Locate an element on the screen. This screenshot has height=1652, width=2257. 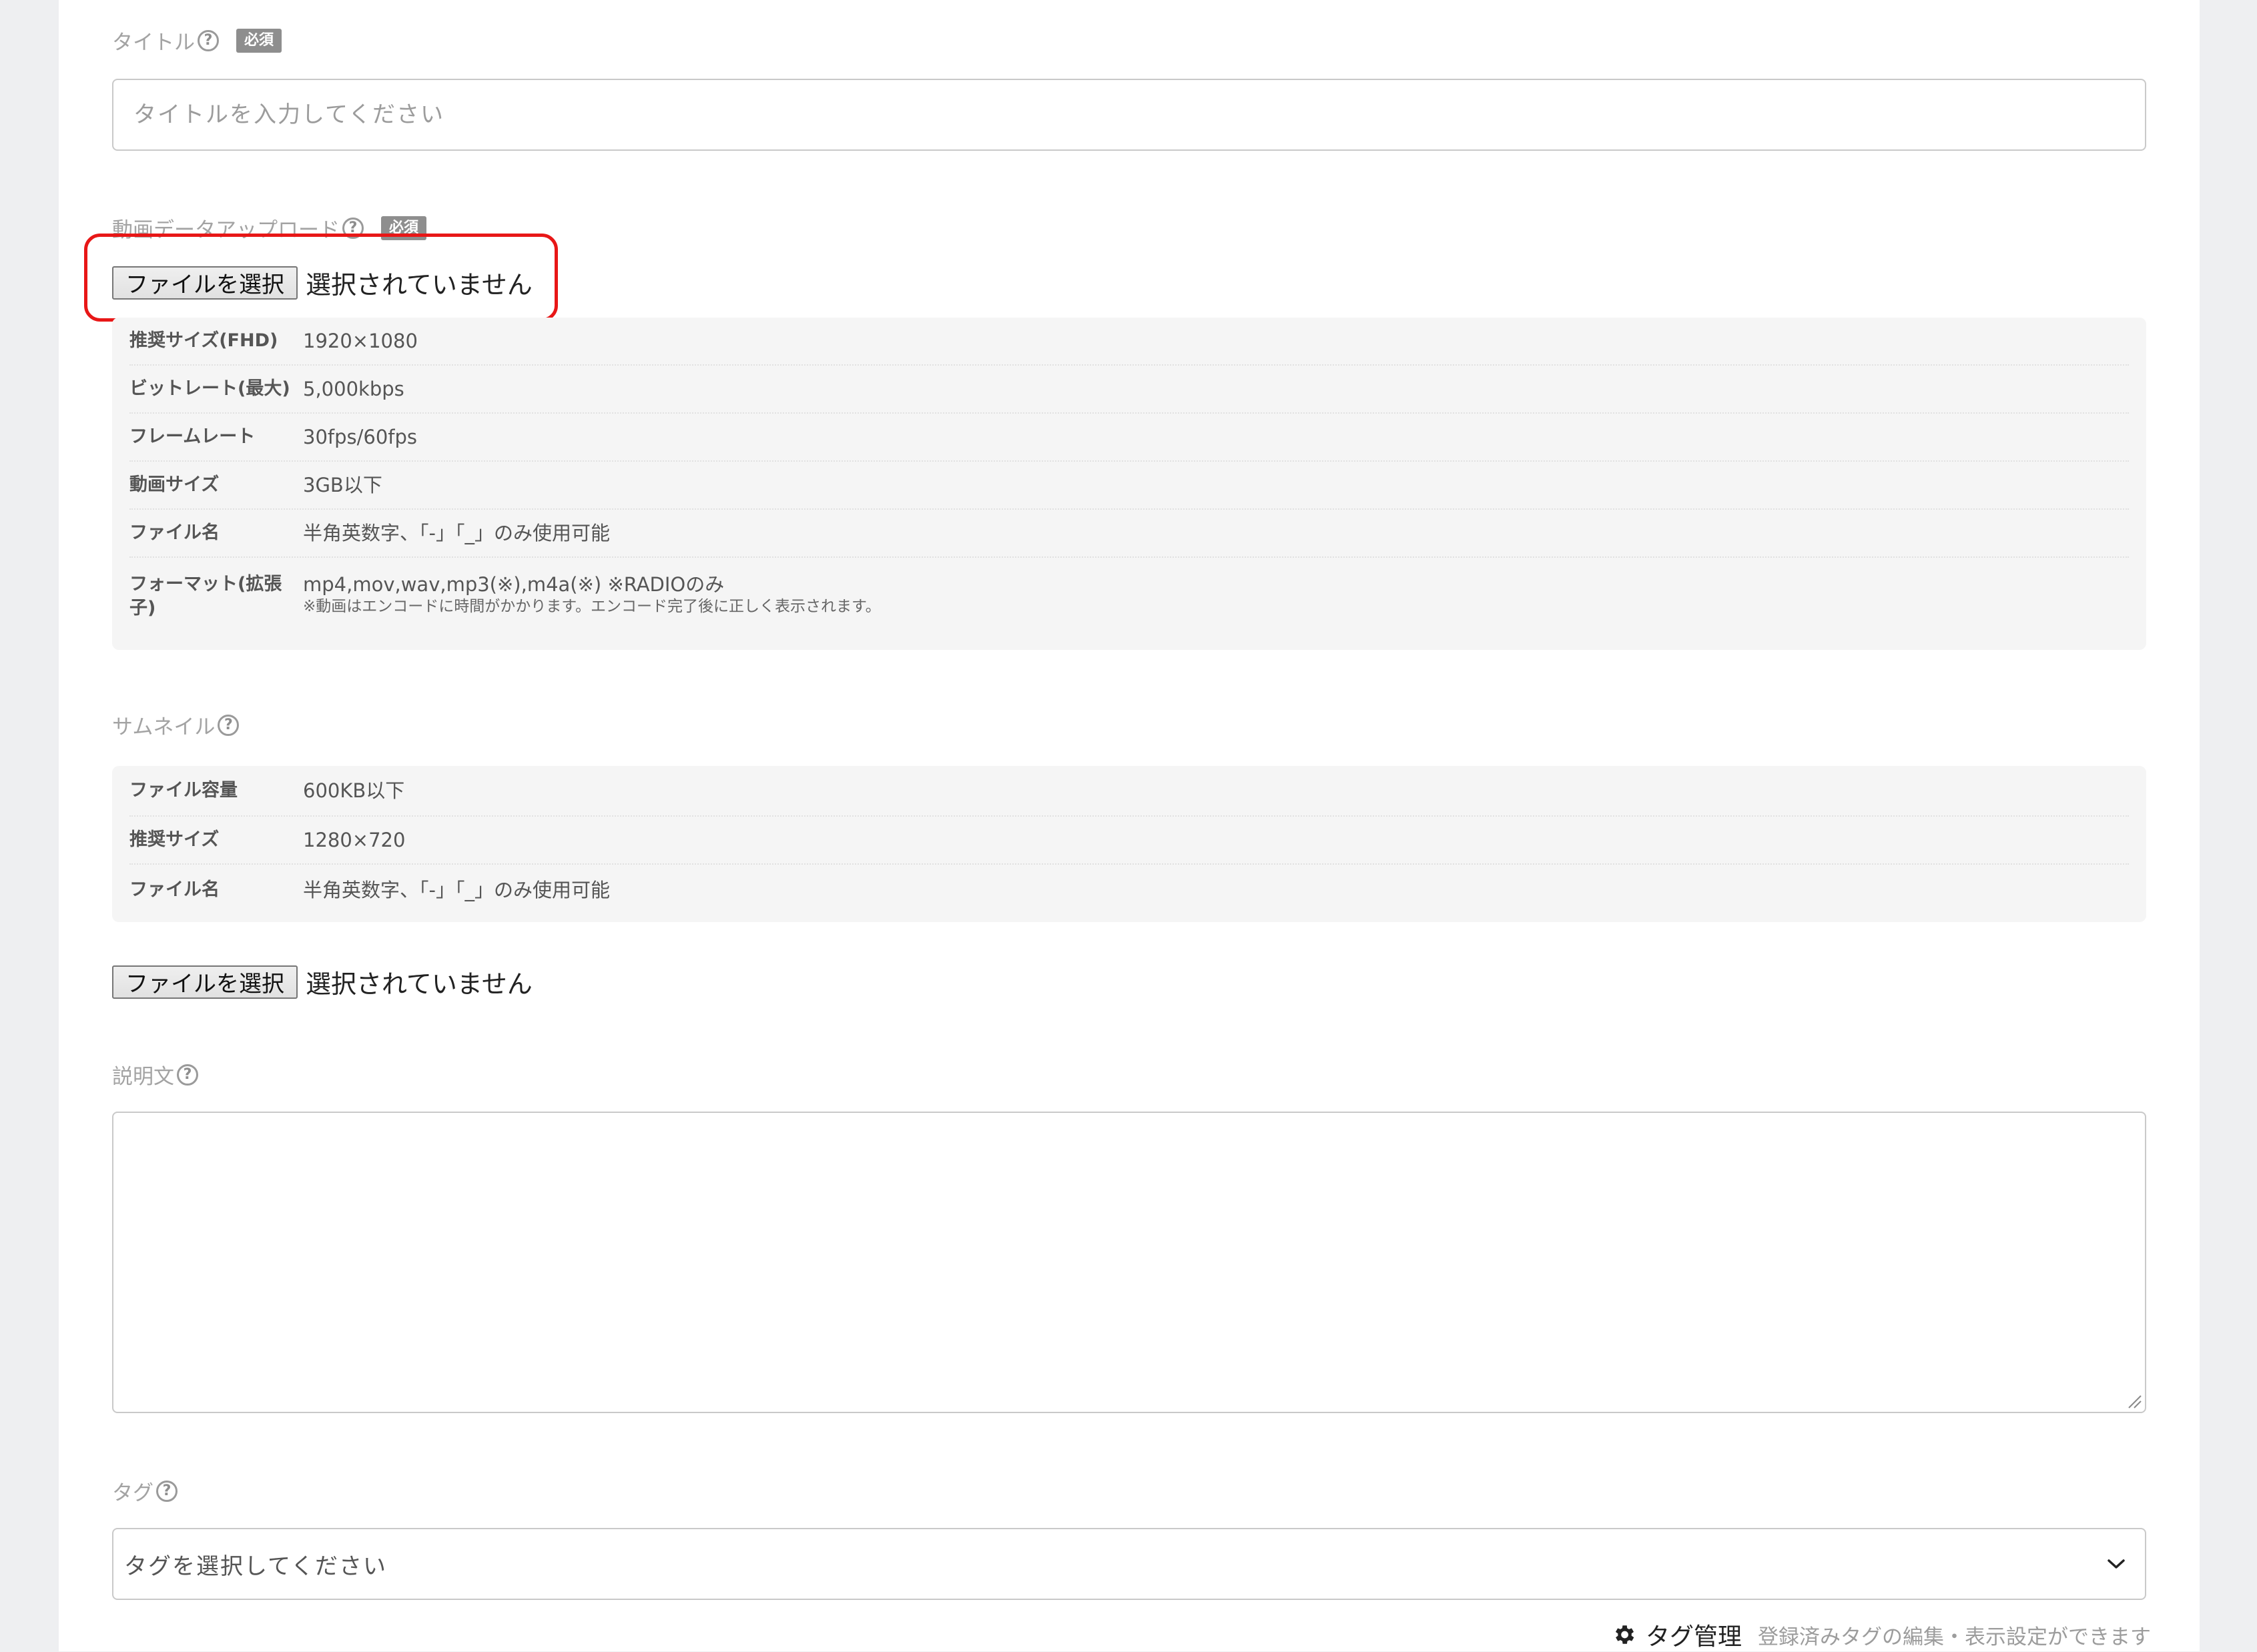
thumbnail-file-picker: ファイルを選択 選択されていません is located at coordinates (322, 981).